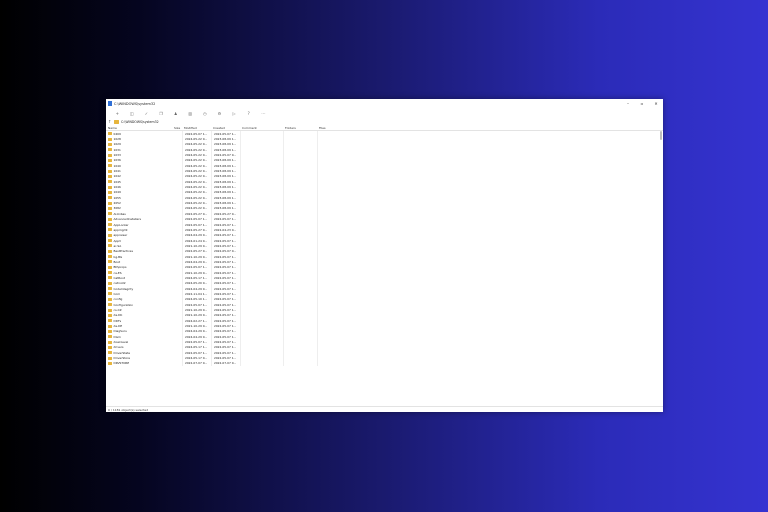  I want to click on plus-icon: +, so click(117, 113).